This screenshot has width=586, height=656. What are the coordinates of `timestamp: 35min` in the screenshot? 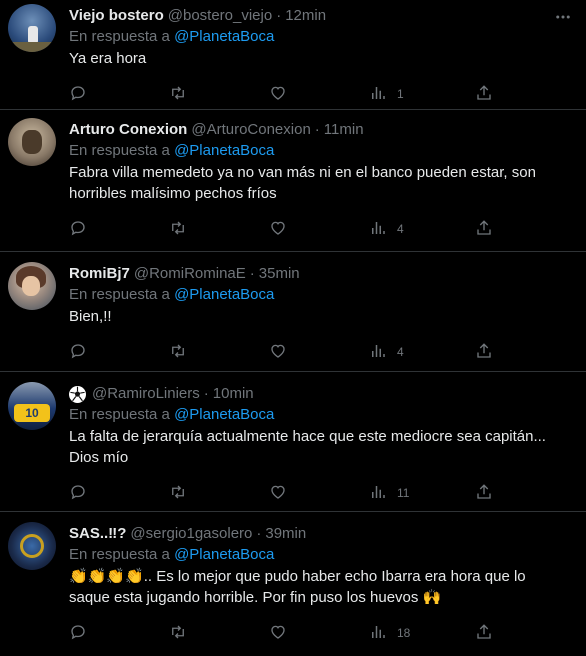 It's located at (279, 274).